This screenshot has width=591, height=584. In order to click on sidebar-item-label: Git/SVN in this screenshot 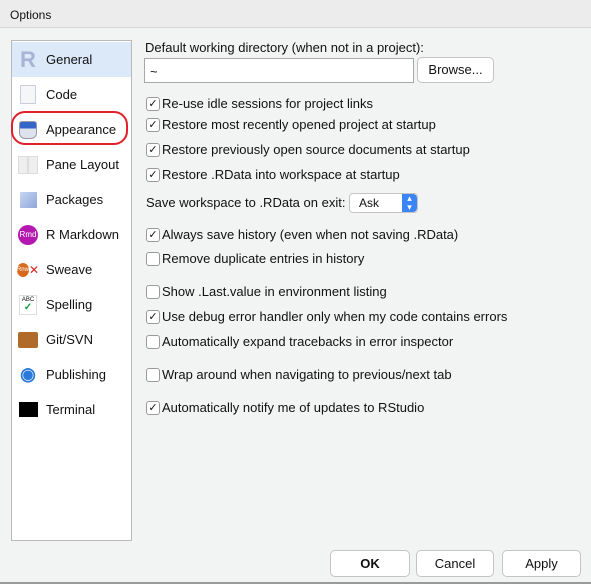, I will do `click(69, 339)`.